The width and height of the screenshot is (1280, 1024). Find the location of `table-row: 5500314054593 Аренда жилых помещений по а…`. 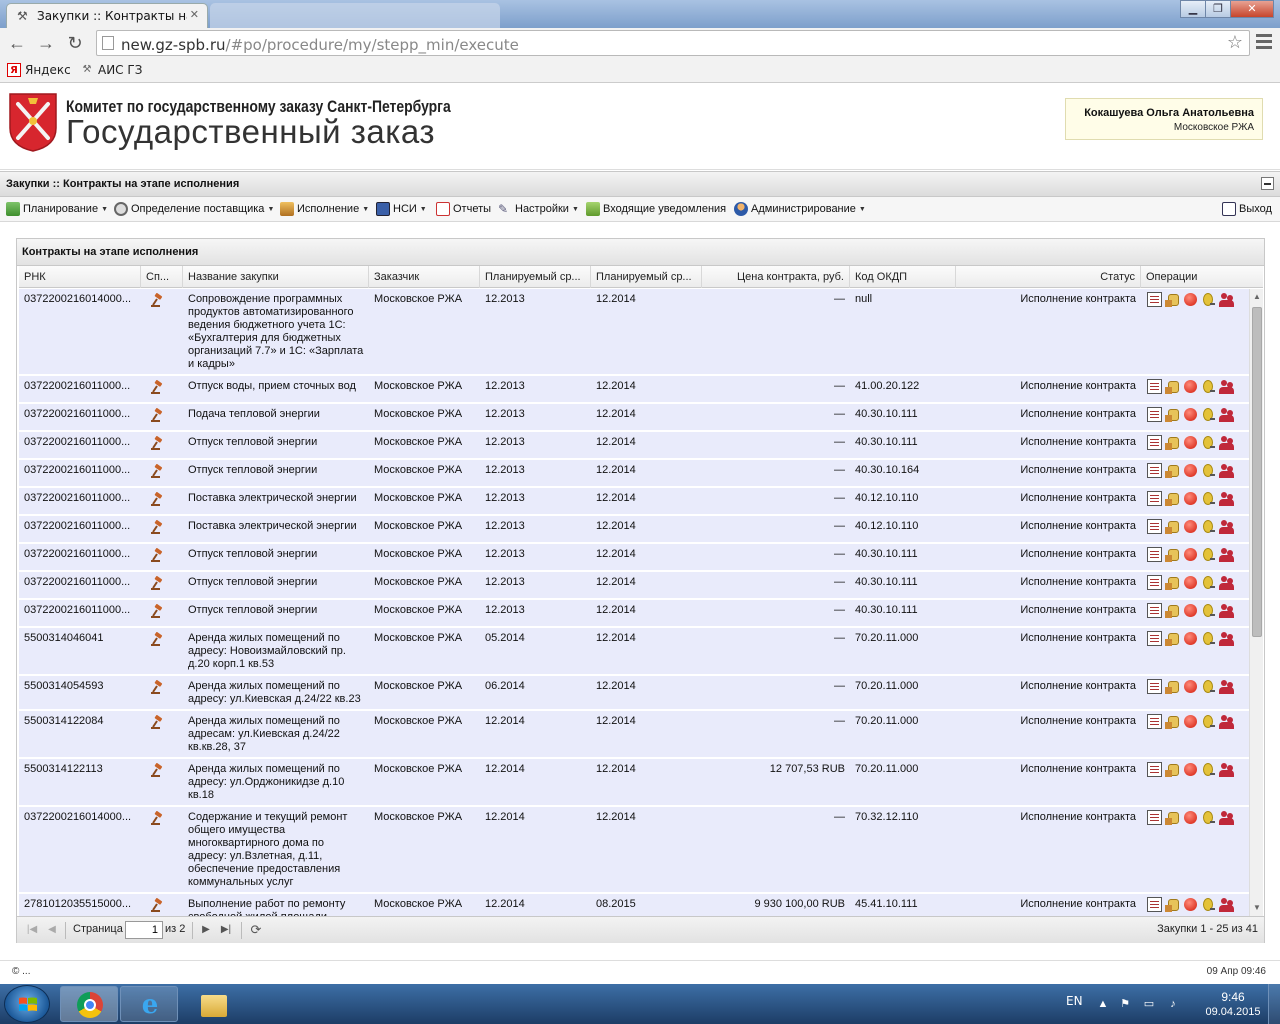

table-row: 5500314054593 Аренда жилых помещений по а… is located at coordinates (634, 693).